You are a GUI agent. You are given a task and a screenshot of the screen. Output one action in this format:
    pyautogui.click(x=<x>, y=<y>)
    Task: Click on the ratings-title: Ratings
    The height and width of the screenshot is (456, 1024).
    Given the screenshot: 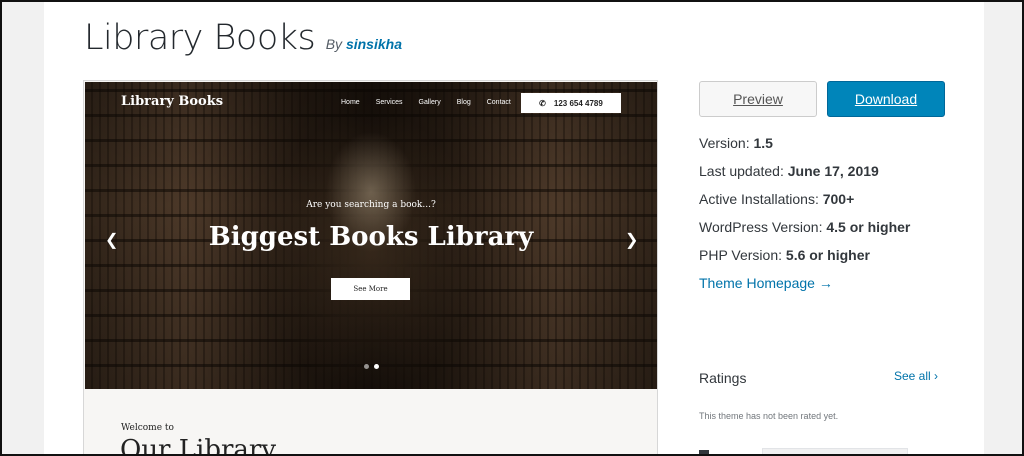 What is the action you would take?
    pyautogui.click(x=723, y=378)
    